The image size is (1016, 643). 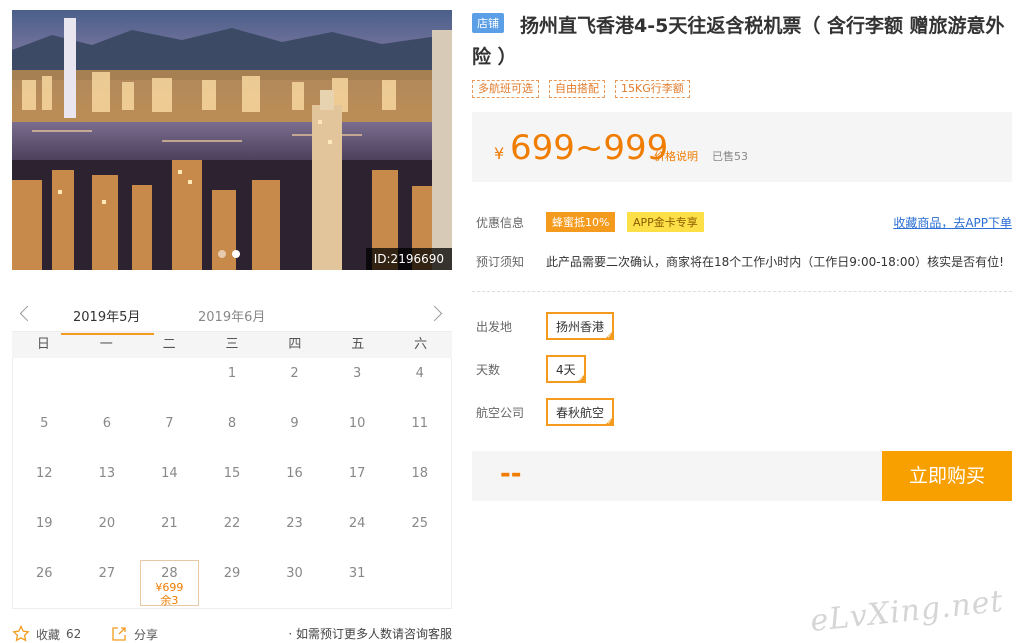 What do you see at coordinates (229, 254) in the screenshot?
I see `carousel-dots` at bounding box center [229, 254].